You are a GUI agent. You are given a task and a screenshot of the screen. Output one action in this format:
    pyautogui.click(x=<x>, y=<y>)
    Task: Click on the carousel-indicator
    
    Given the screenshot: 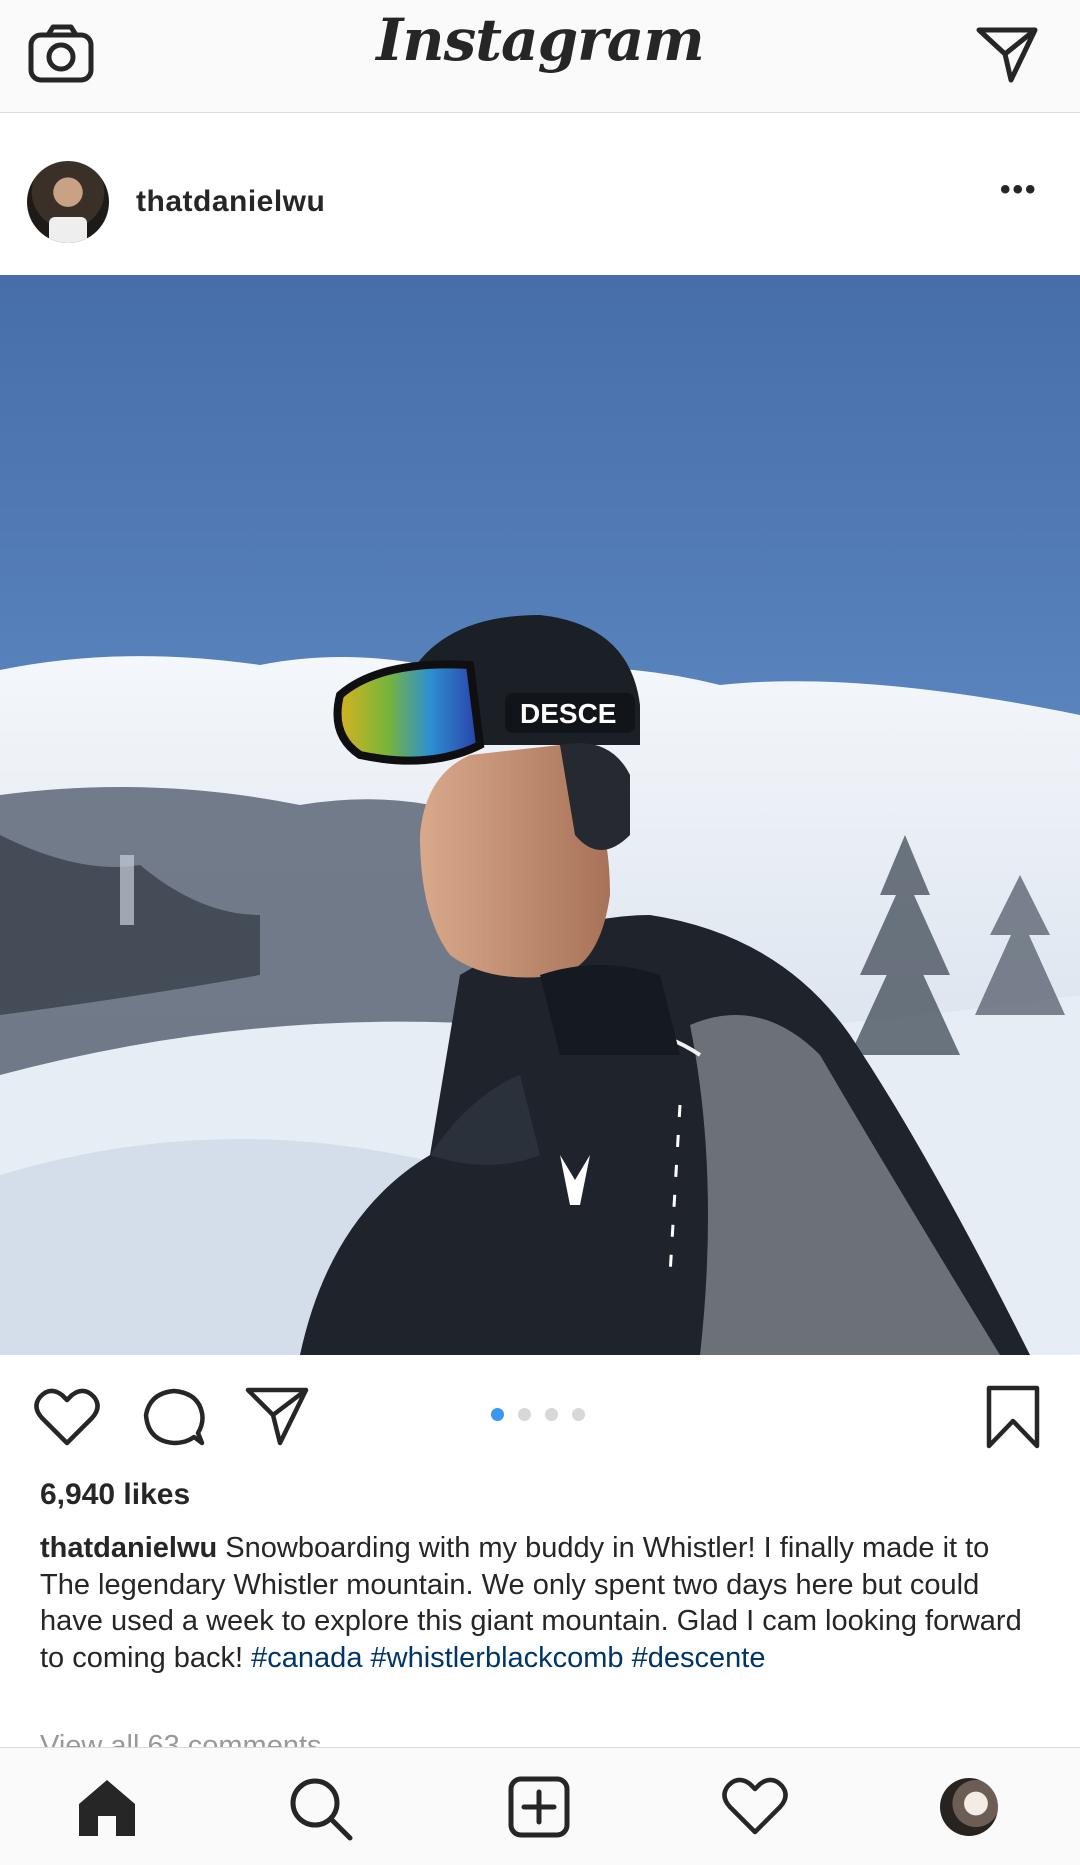 What is the action you would take?
    pyautogui.click(x=545, y=1415)
    